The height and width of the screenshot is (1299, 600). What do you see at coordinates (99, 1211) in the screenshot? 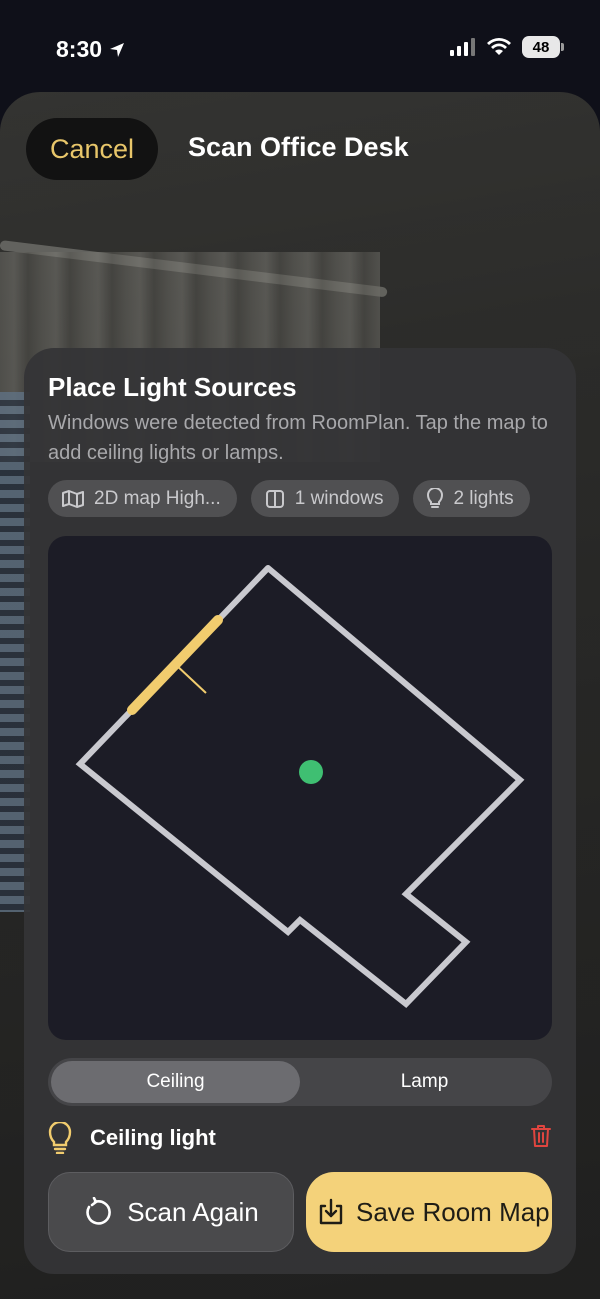
I see `refresh-icon` at bounding box center [99, 1211].